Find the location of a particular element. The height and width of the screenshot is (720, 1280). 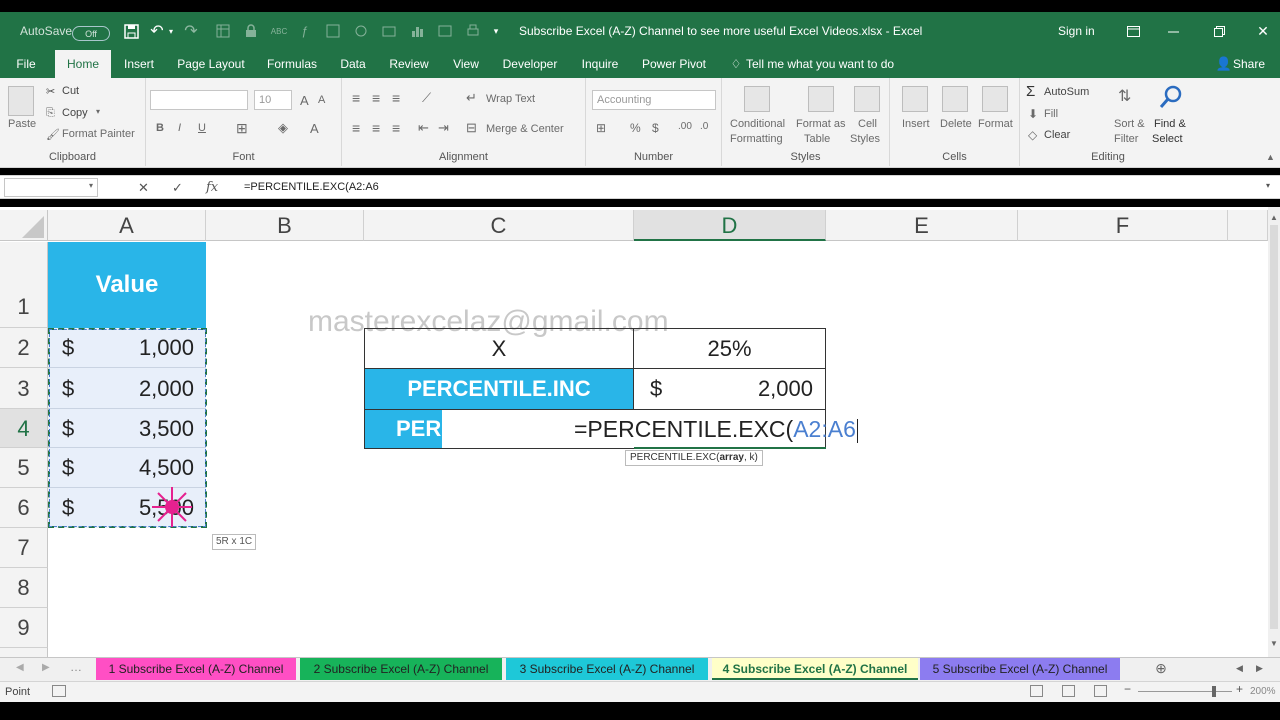

autosave-toggle: Off is located at coordinates (91, 33).